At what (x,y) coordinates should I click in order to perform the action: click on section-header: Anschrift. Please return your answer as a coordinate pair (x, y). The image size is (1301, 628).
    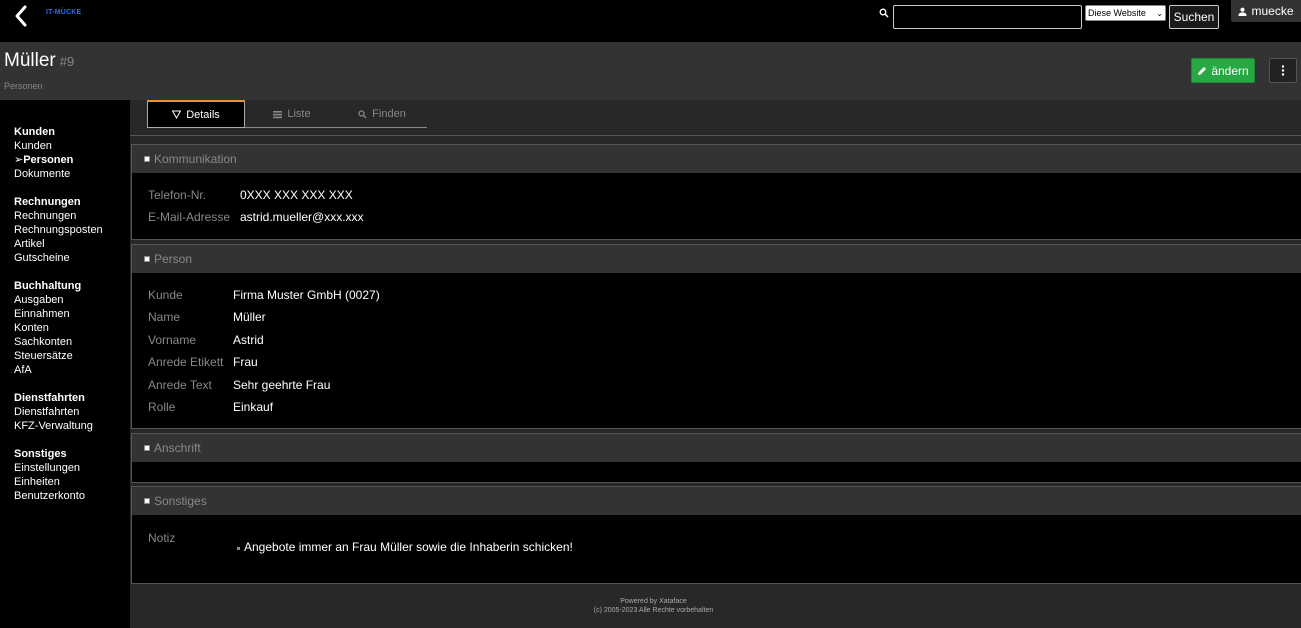
    Looking at the image, I should click on (716, 448).